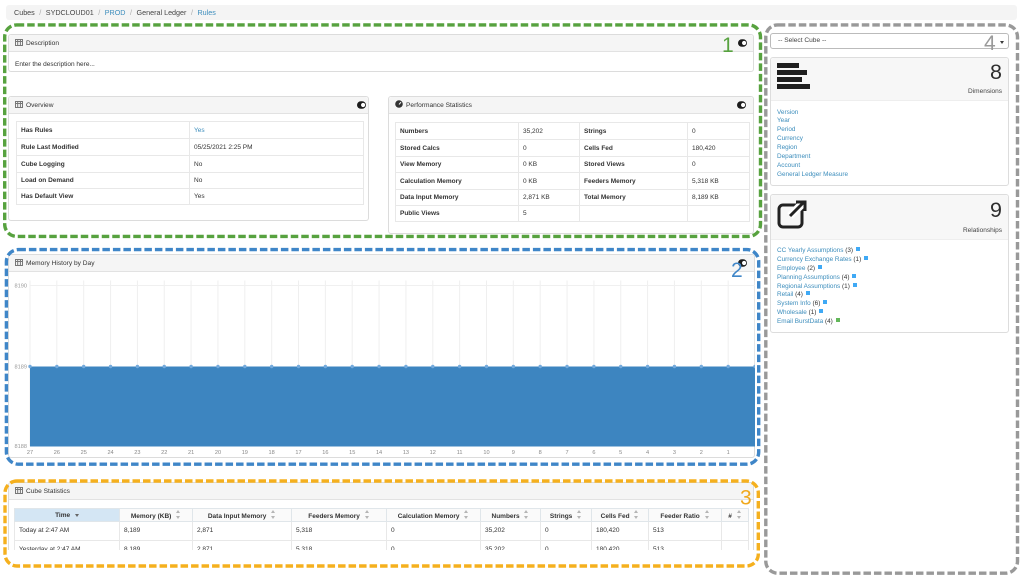 The width and height of the screenshot is (1024, 580). What do you see at coordinates (540, 453) in the screenshot?
I see `svg-text: 8` at bounding box center [540, 453].